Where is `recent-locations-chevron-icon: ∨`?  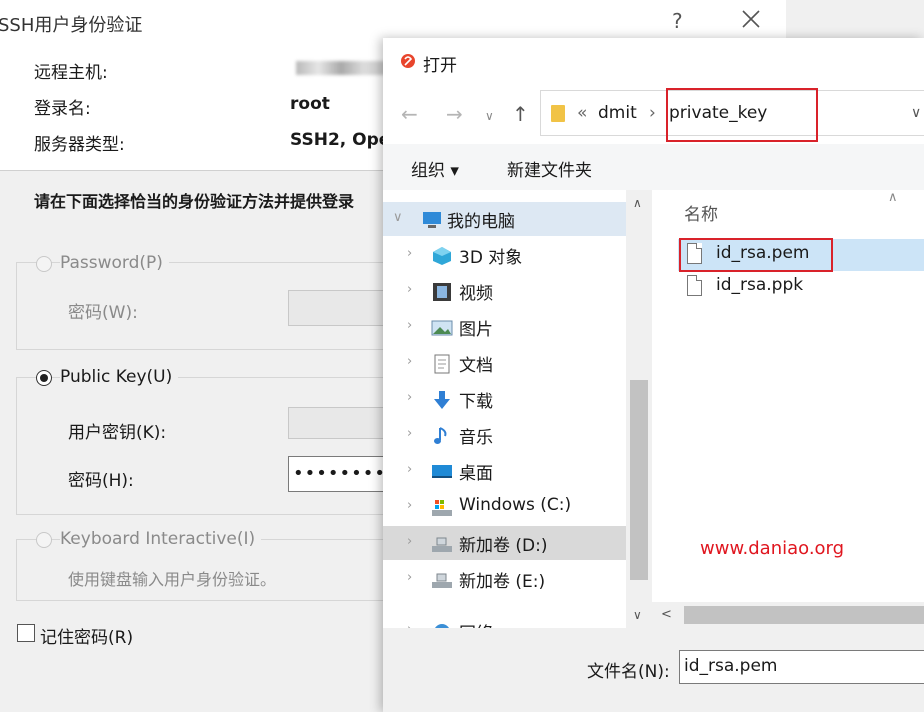 recent-locations-chevron-icon: ∨ is located at coordinates (489, 116).